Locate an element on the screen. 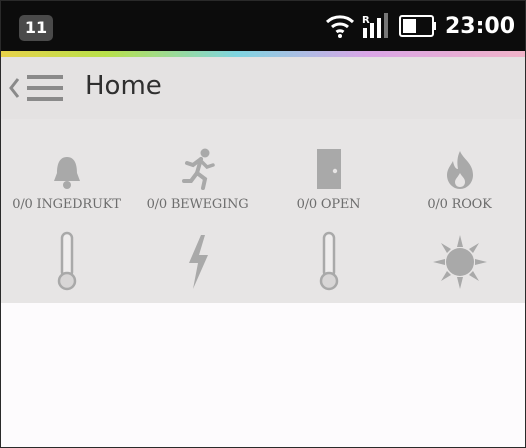 The image size is (526, 448). svg-text: R is located at coordinates (366, 20).